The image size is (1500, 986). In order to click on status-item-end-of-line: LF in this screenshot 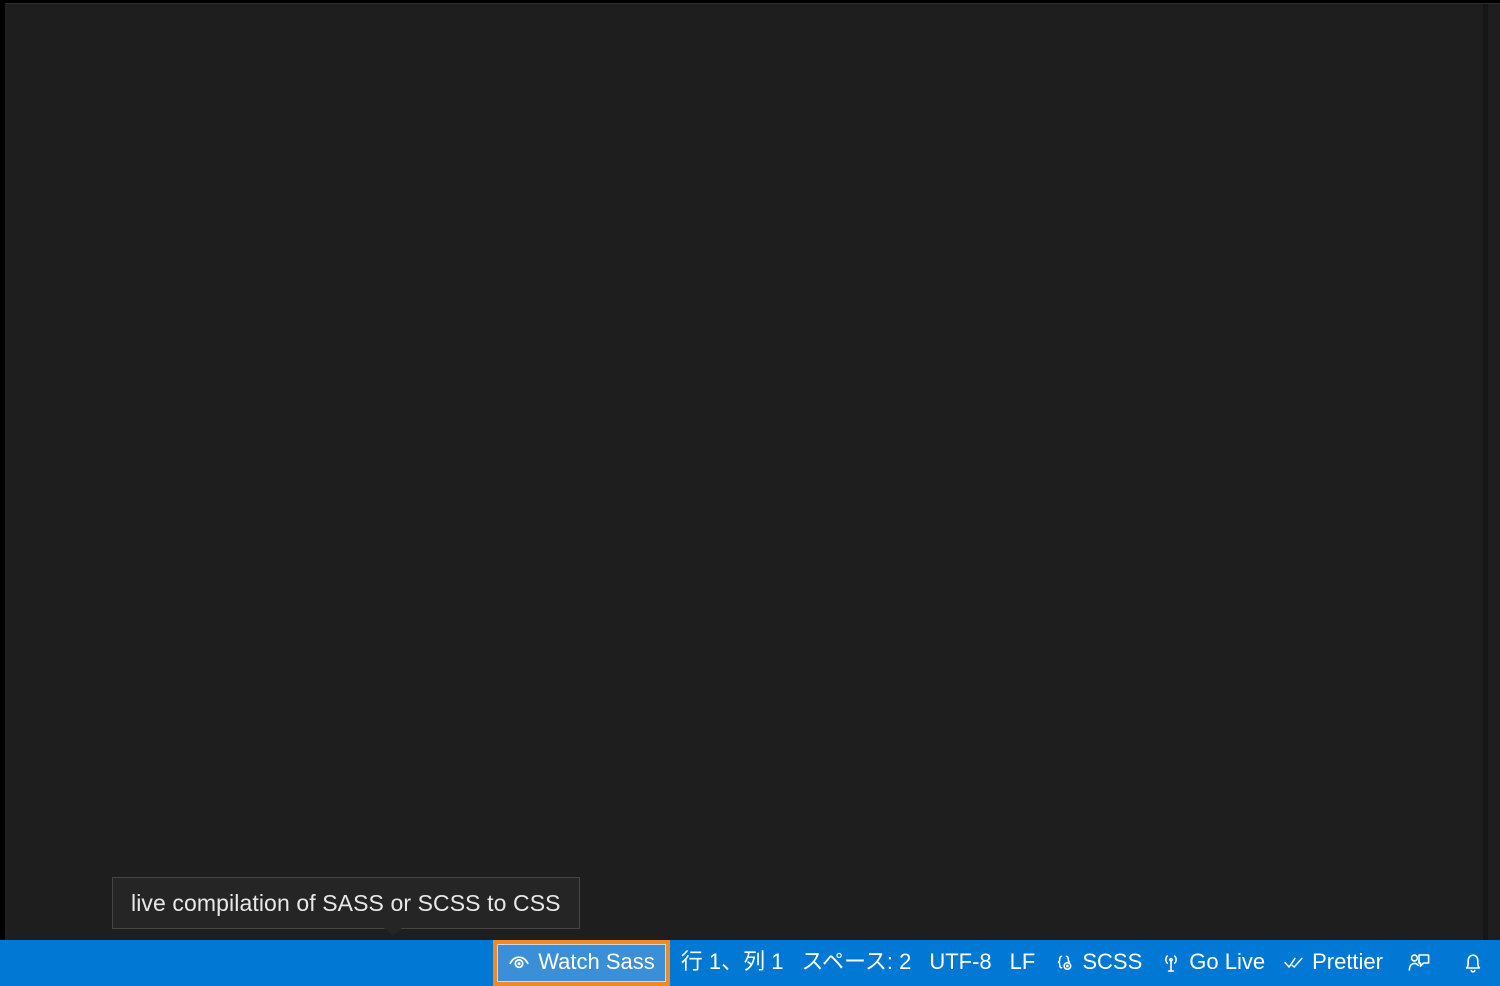, I will do `click(1023, 963)`.